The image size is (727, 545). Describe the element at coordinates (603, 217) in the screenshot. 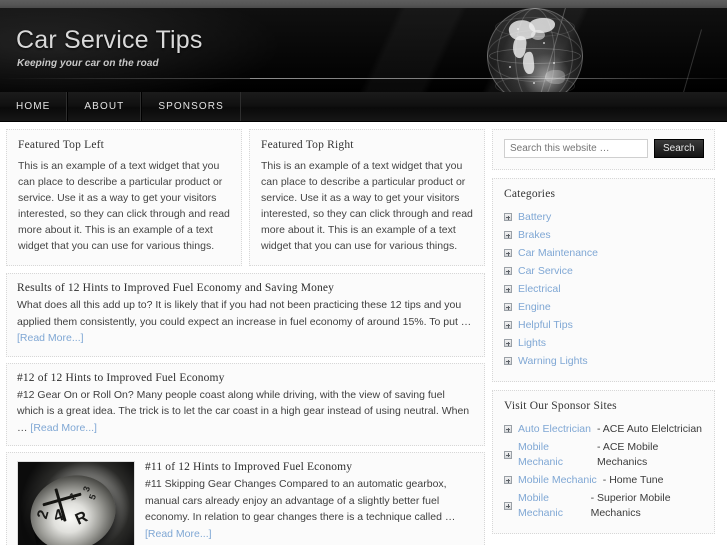

I see `list-item: Battery` at that location.